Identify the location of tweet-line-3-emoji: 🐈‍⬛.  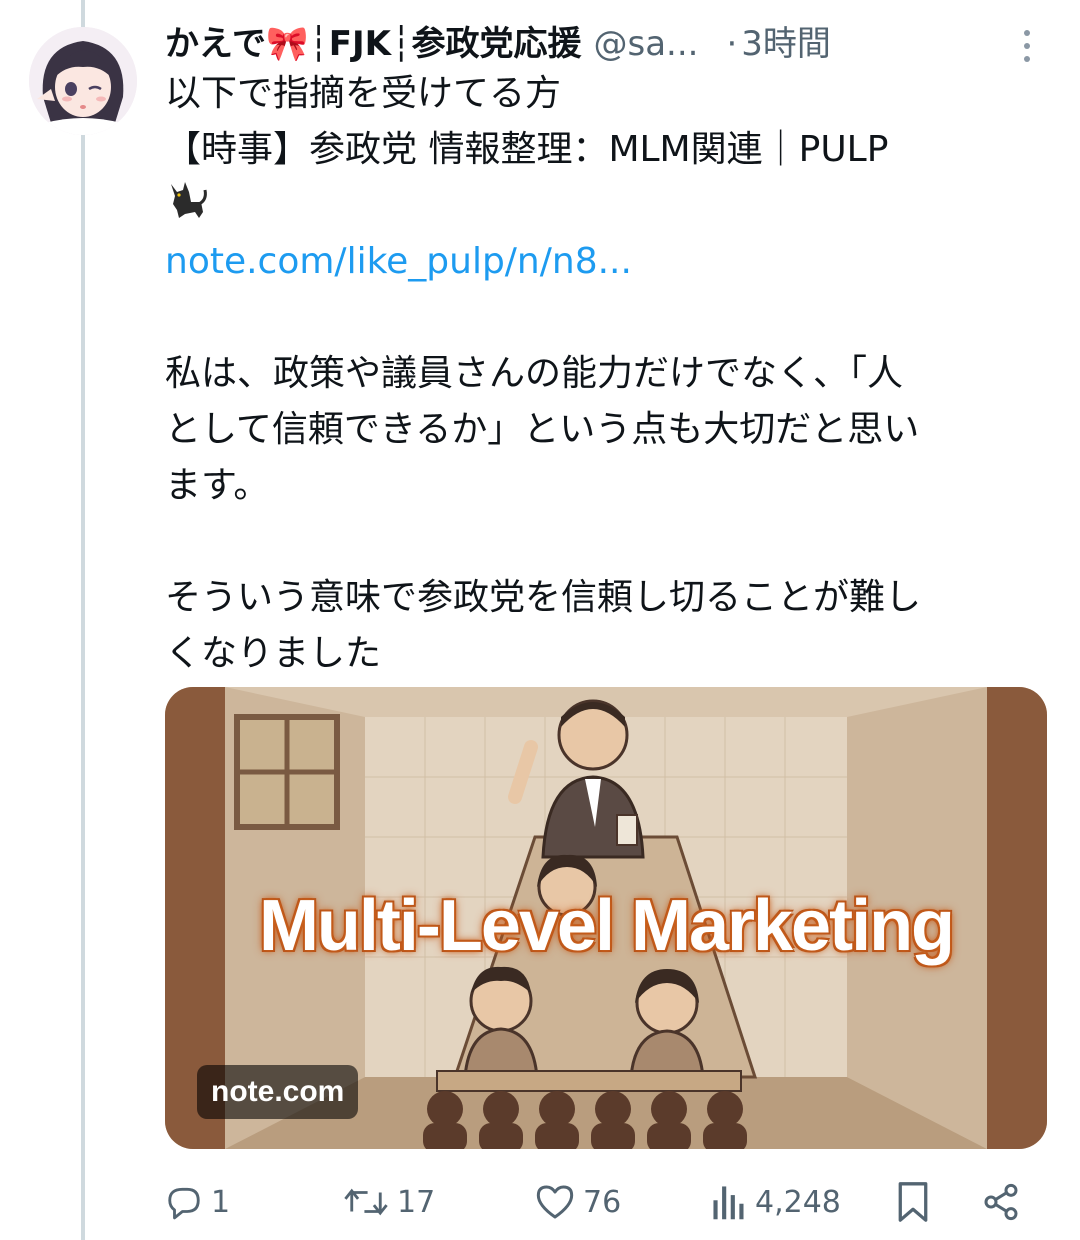
(607, 206).